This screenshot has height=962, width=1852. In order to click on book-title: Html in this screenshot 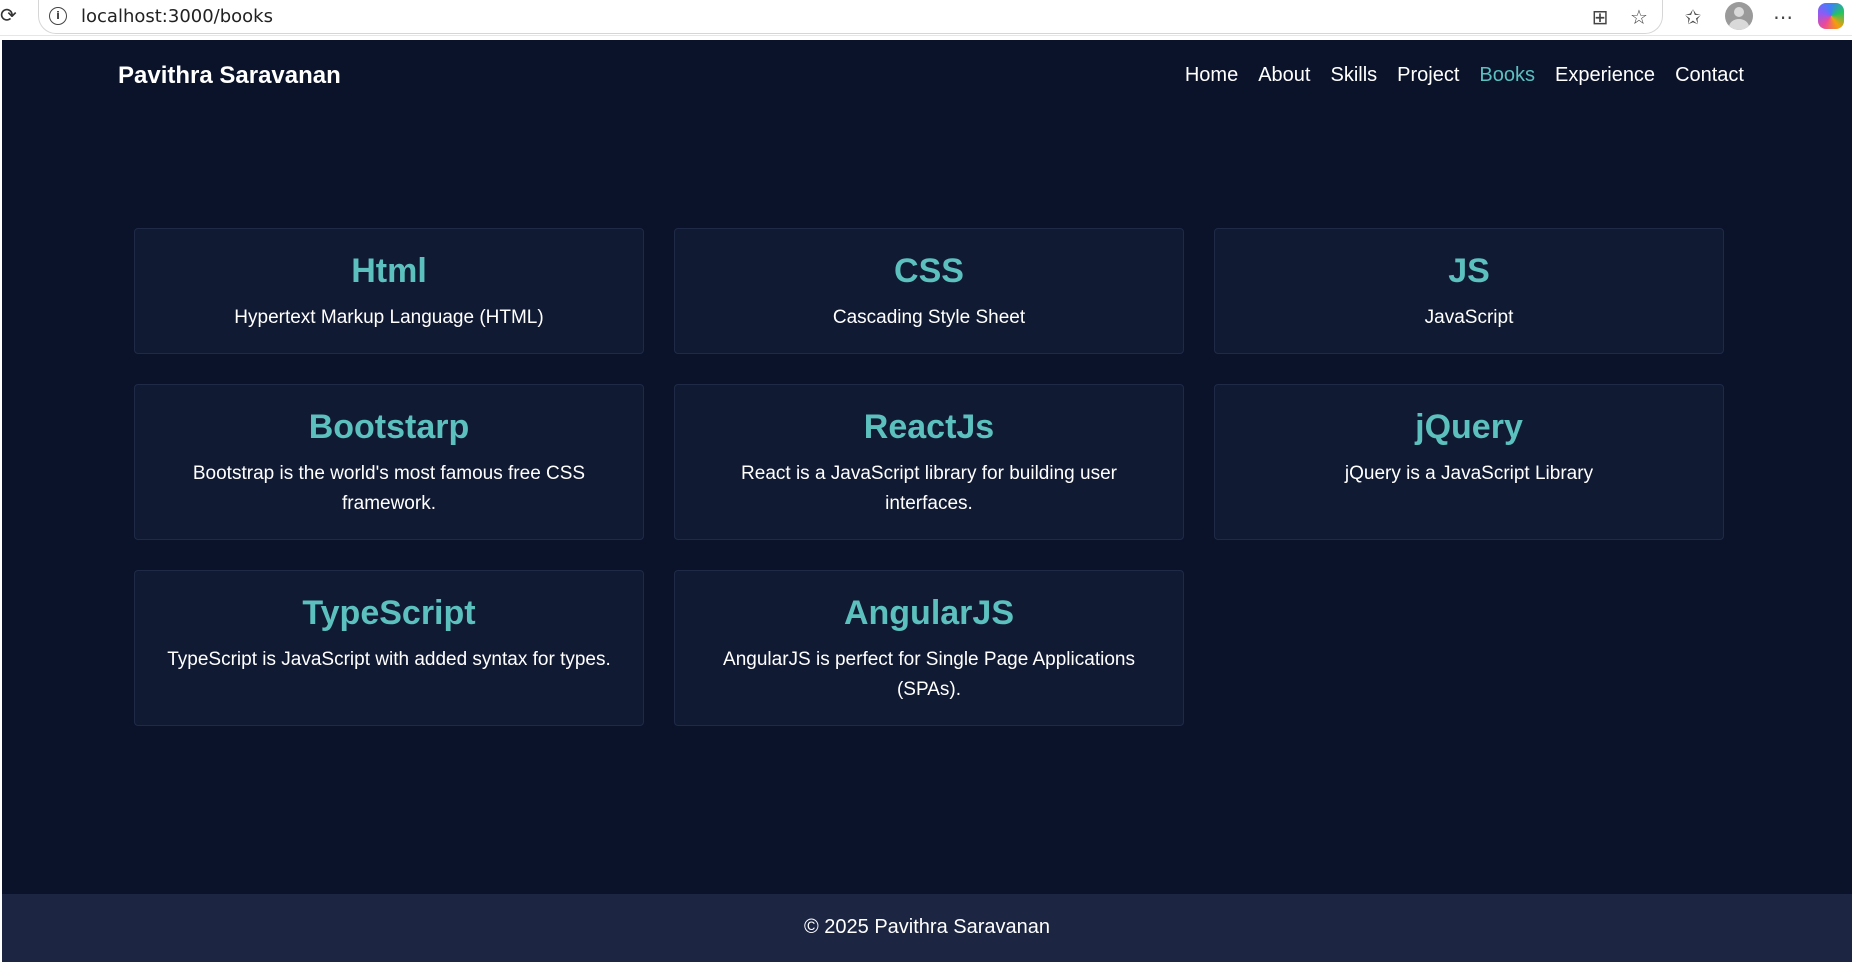, I will do `click(389, 271)`.